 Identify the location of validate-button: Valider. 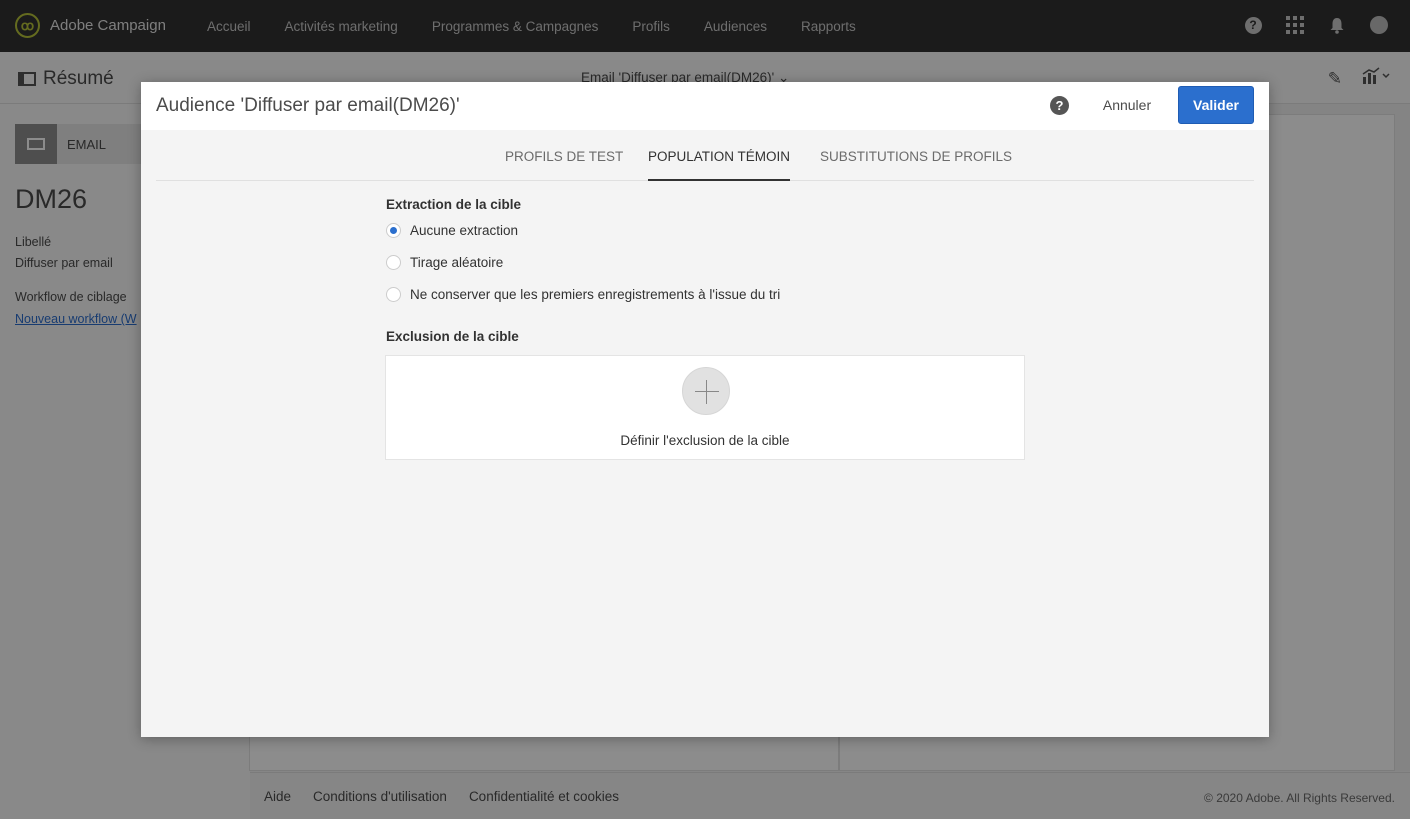
(1216, 105).